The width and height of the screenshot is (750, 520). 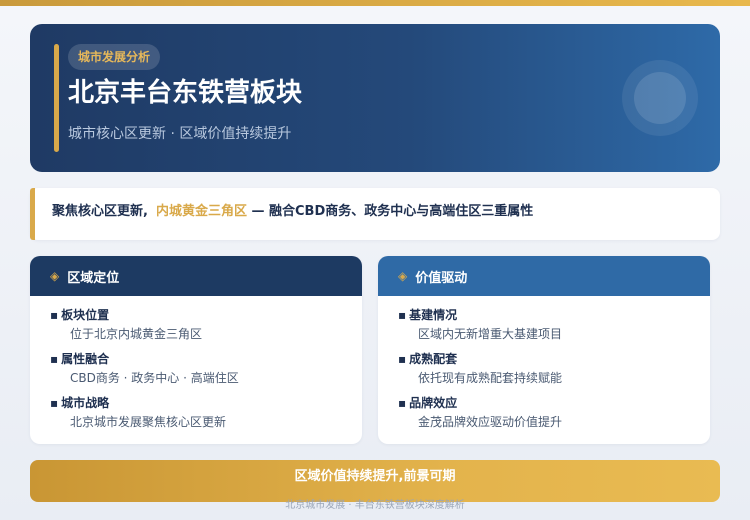 What do you see at coordinates (441, 278) in the screenshot?
I see `card-title: 价值驱动` at bounding box center [441, 278].